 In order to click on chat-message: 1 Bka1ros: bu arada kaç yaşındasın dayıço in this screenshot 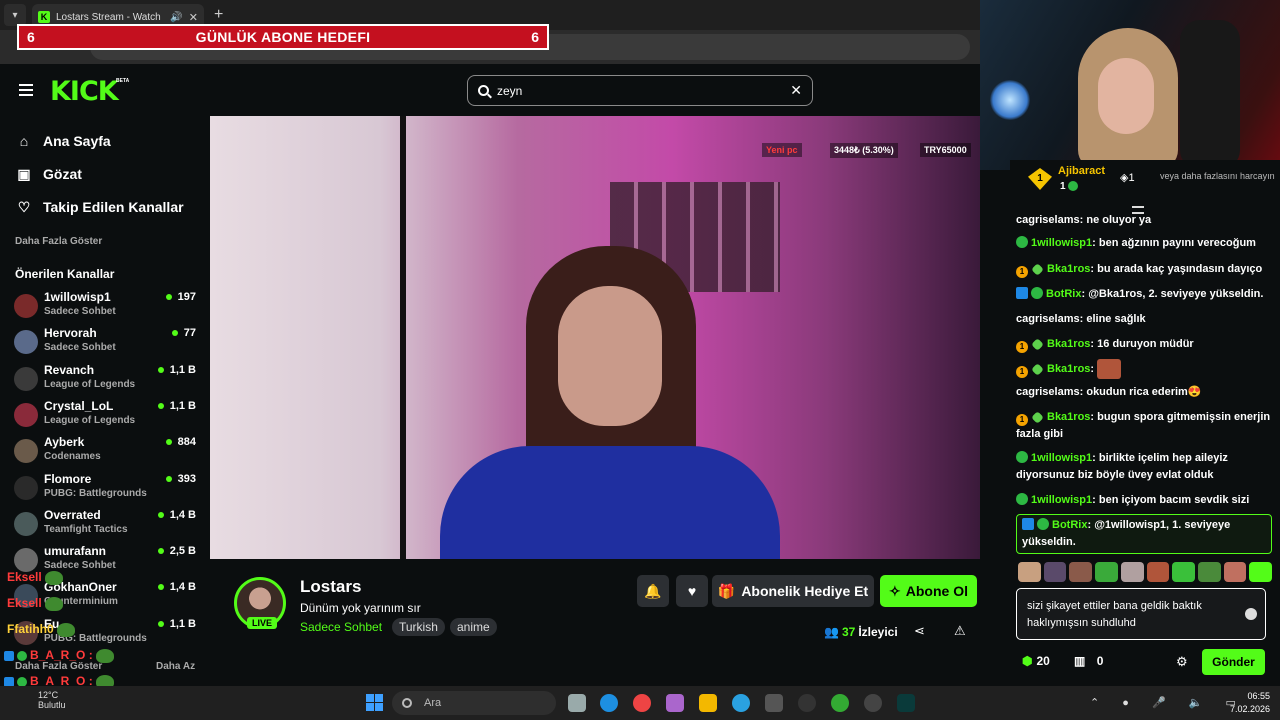, I will do `click(1144, 269)`.